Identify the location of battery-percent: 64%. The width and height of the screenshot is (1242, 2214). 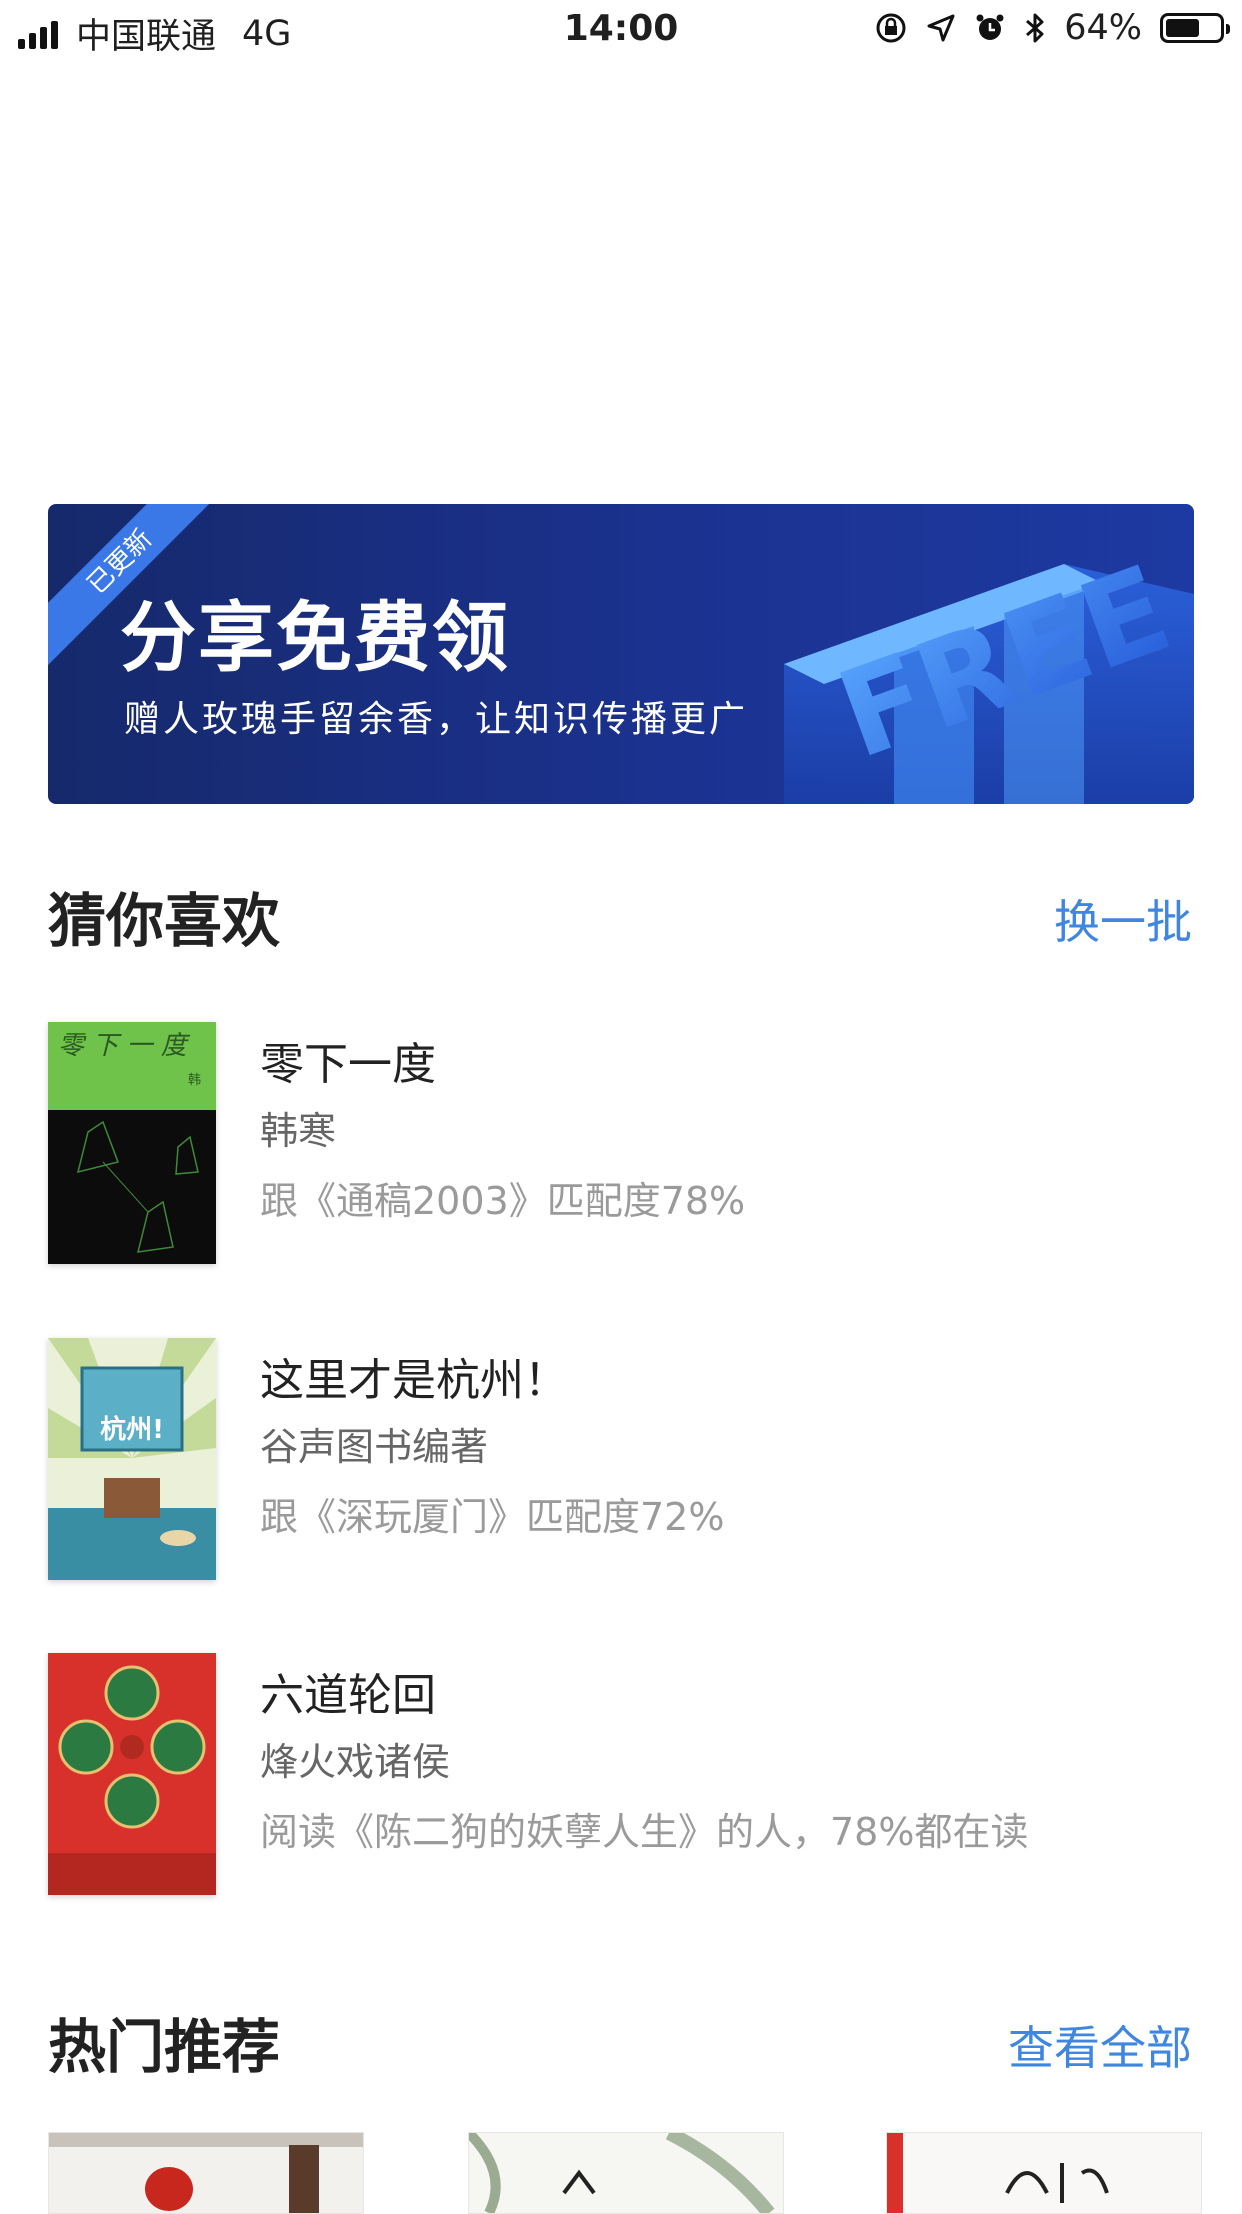
(1103, 28).